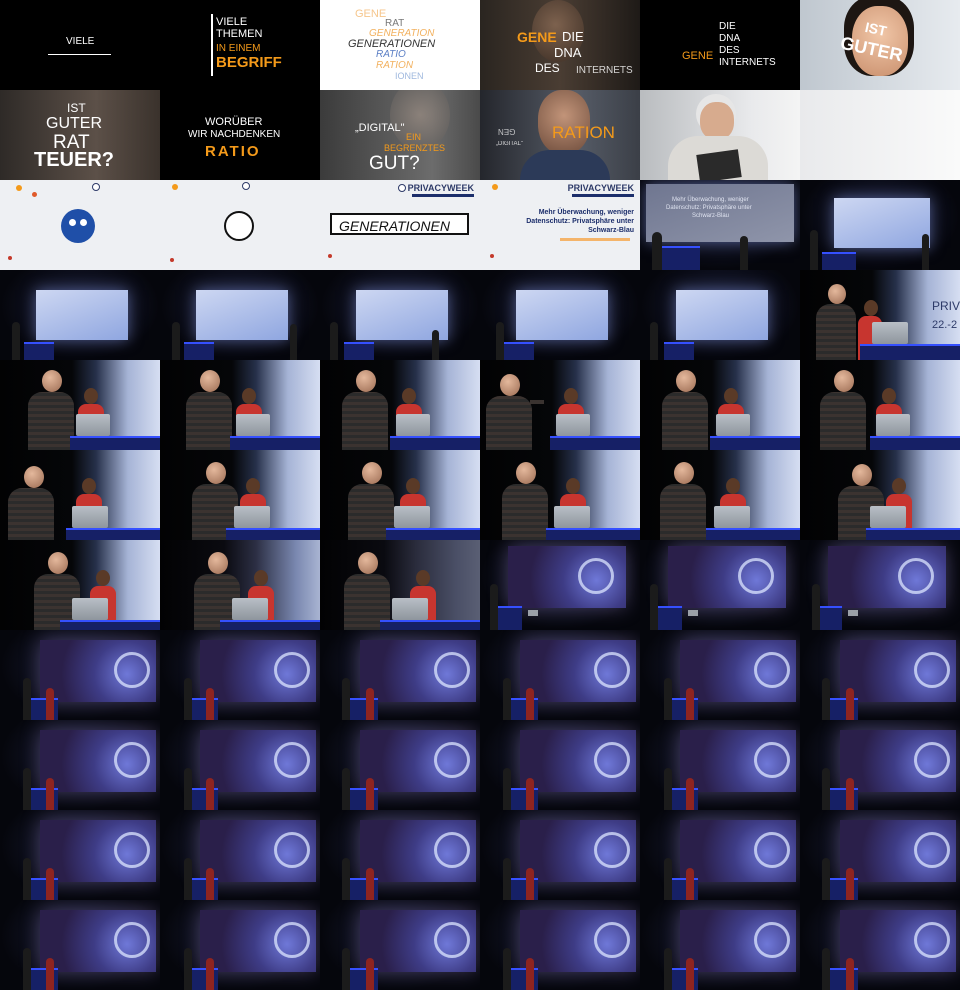  What do you see at coordinates (440, 188) in the screenshot?
I see `brand-label: PRIVACYWEEK` at bounding box center [440, 188].